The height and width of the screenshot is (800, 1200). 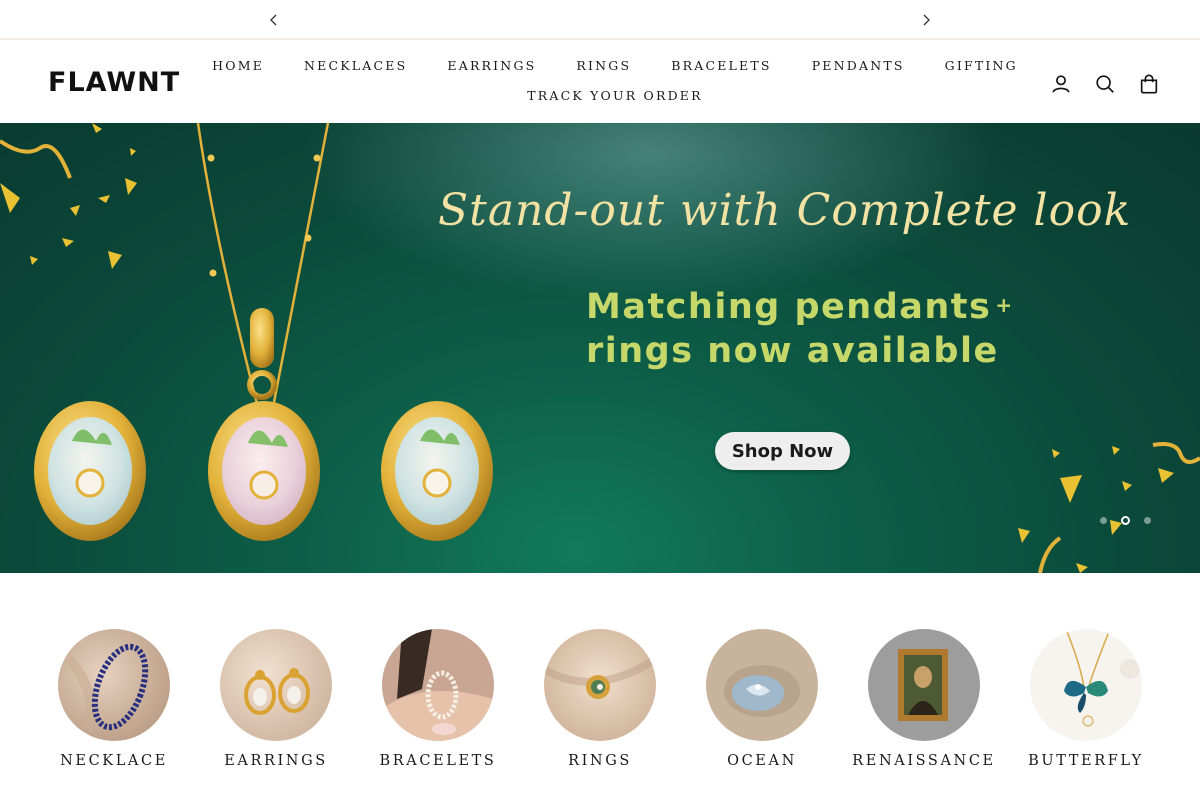 I want to click on category-ocean: OCEAN, so click(x=762, y=699).